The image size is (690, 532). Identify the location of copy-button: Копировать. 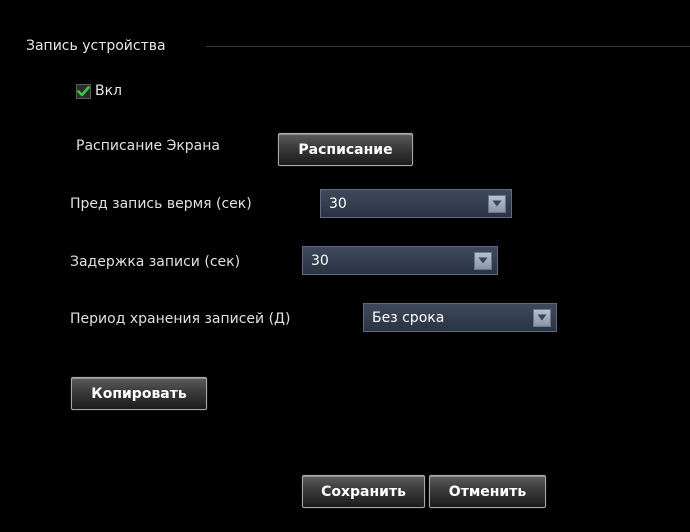
(139, 393).